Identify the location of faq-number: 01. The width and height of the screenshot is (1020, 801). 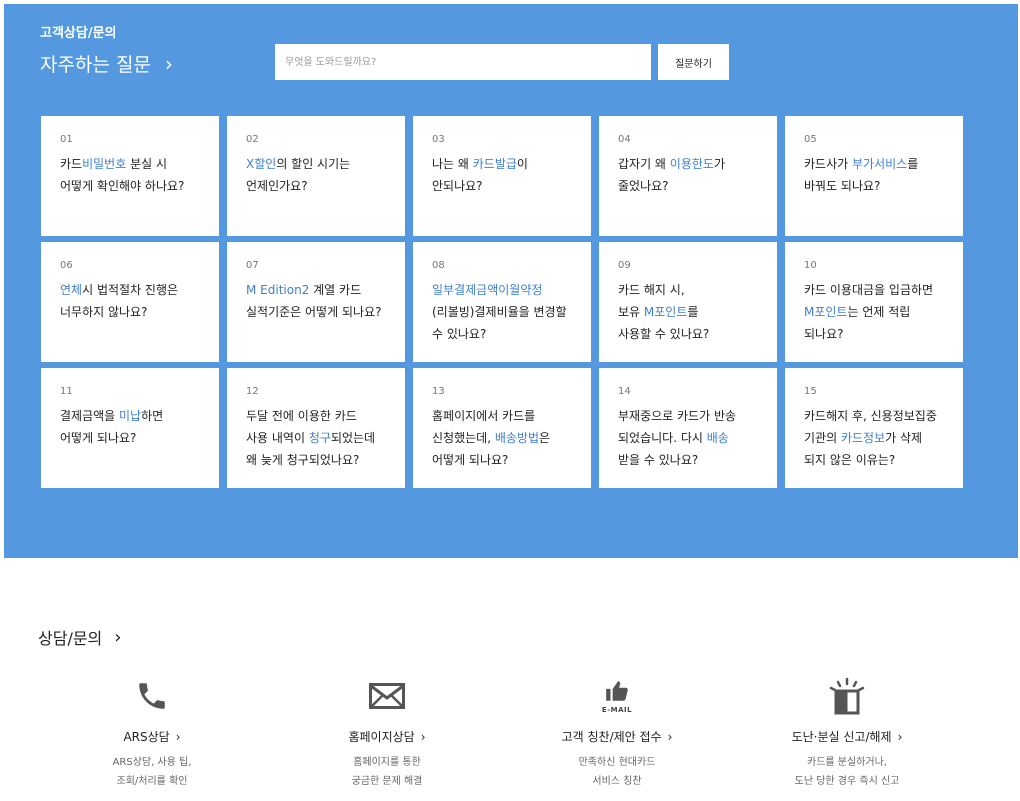
(66, 139).